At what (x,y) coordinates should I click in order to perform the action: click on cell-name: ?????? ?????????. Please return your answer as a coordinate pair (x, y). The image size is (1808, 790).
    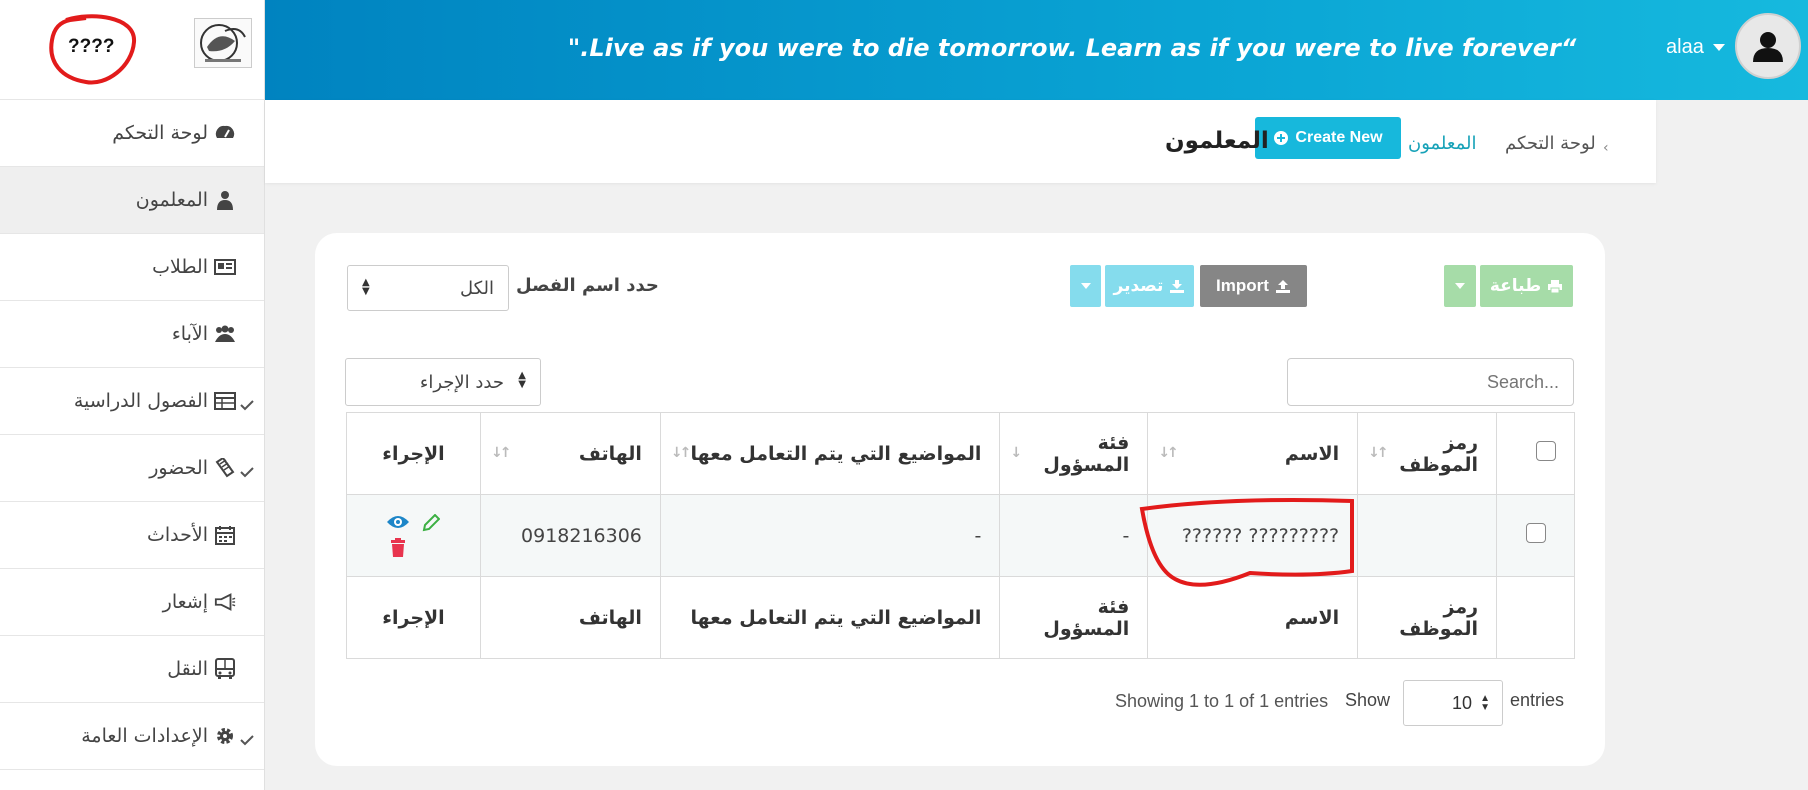
    Looking at the image, I should click on (1253, 535).